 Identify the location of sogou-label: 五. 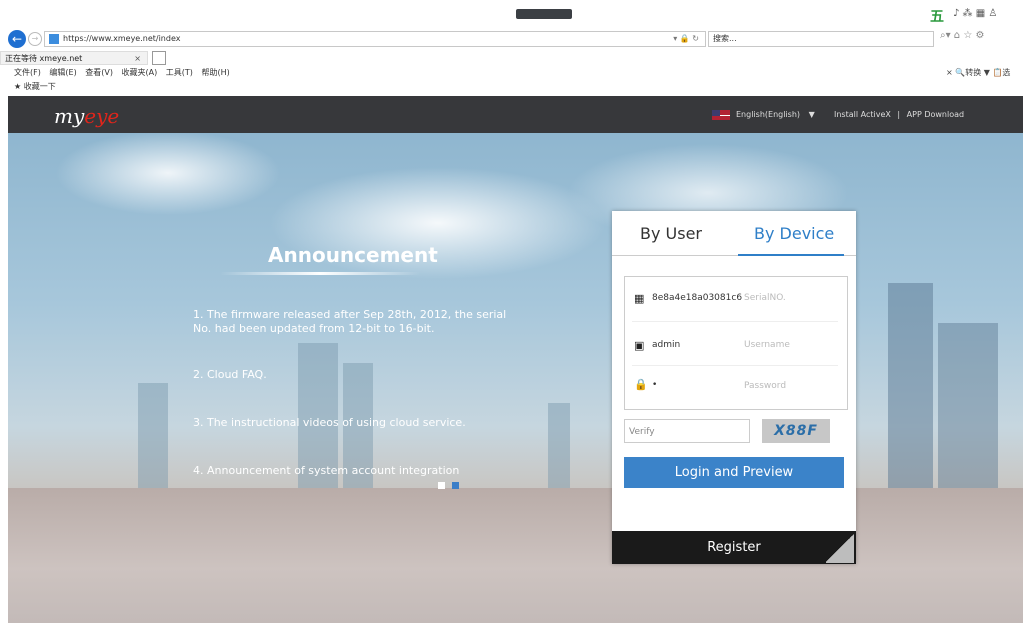
(937, 17).